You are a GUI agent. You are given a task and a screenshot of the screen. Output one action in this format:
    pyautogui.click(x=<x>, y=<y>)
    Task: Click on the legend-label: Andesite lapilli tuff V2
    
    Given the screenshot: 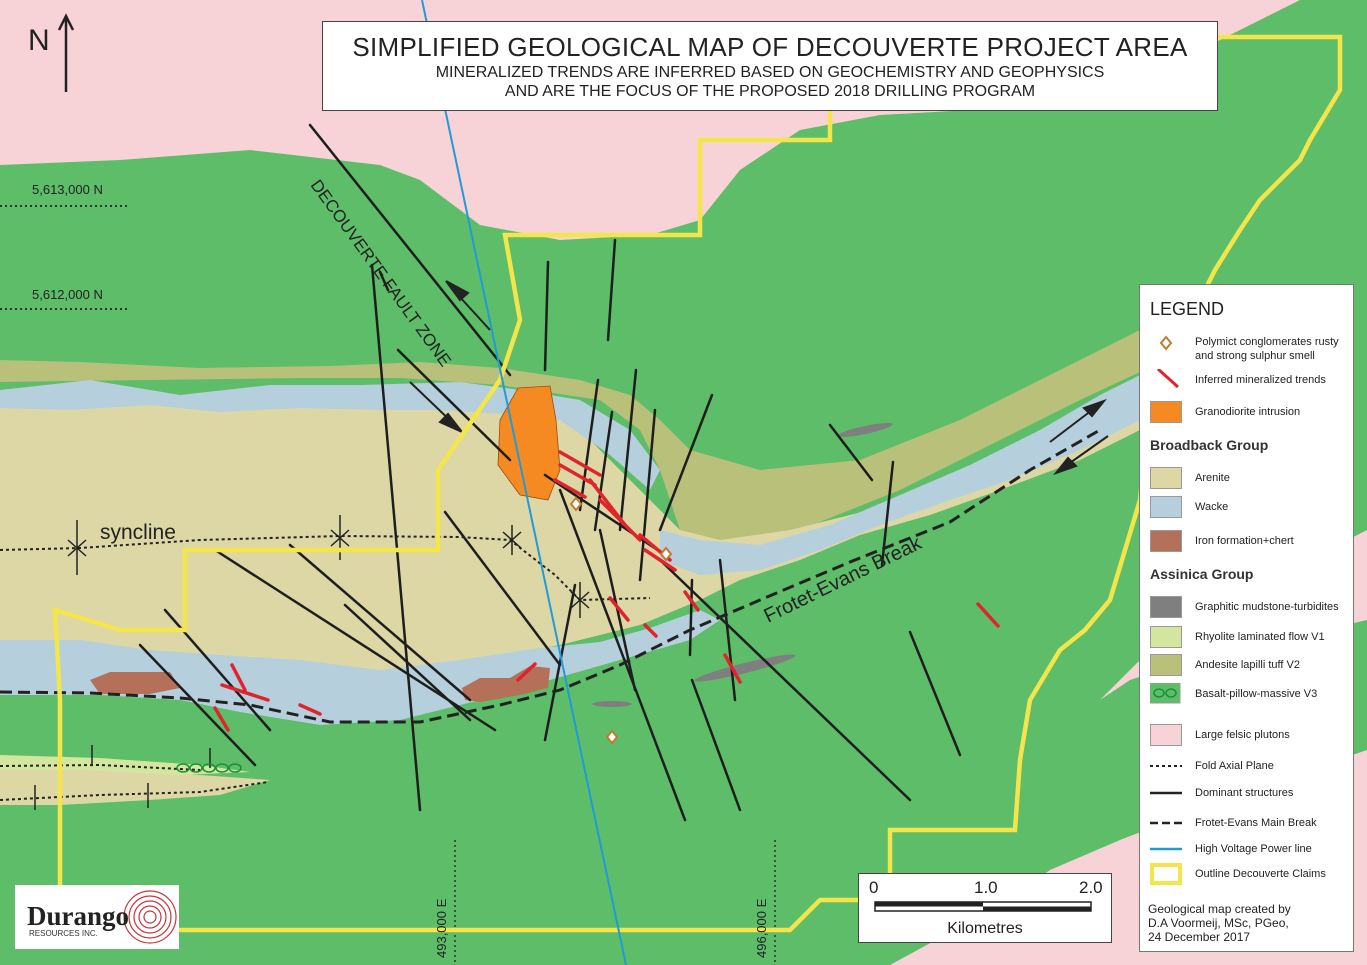 What is the action you would take?
    pyautogui.click(x=1247, y=665)
    